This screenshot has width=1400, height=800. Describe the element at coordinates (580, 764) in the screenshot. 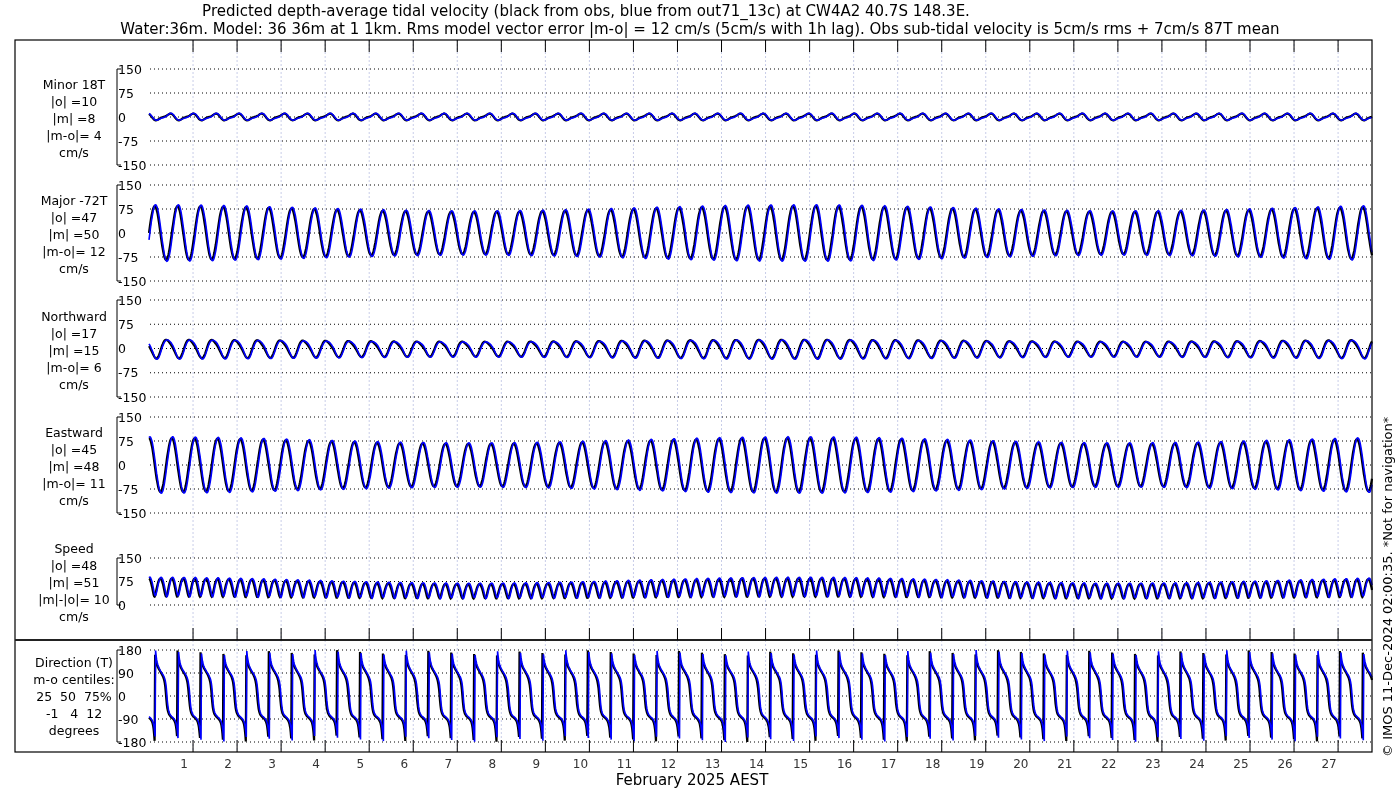

I see `x-tick-label: 10` at that location.